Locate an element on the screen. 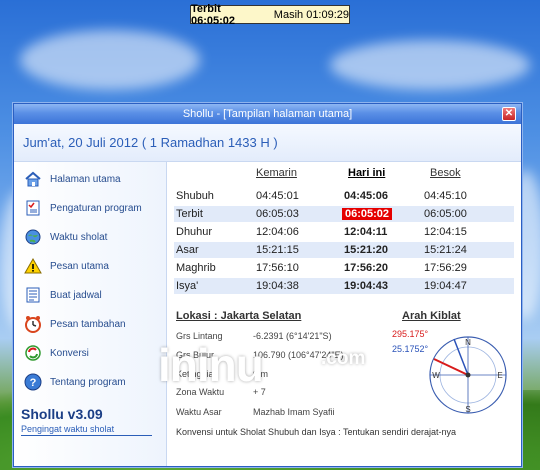  prayer-row: Maghrib 17:56:10 17:56:20 17:56:29 is located at coordinates (344, 268).